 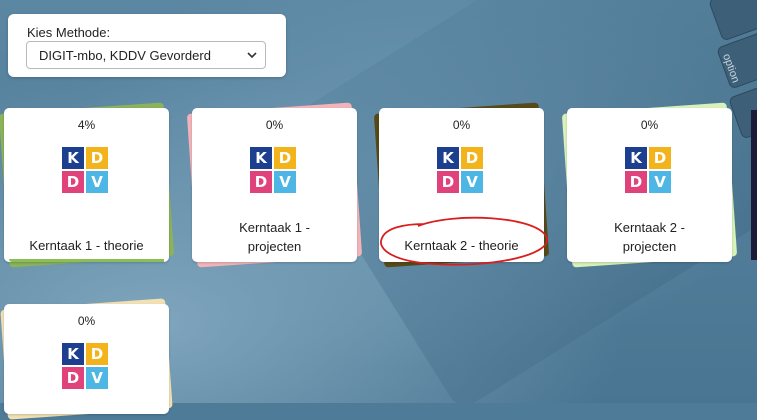 What do you see at coordinates (69, 32) in the screenshot?
I see `method-label: Kies Methode:` at bounding box center [69, 32].